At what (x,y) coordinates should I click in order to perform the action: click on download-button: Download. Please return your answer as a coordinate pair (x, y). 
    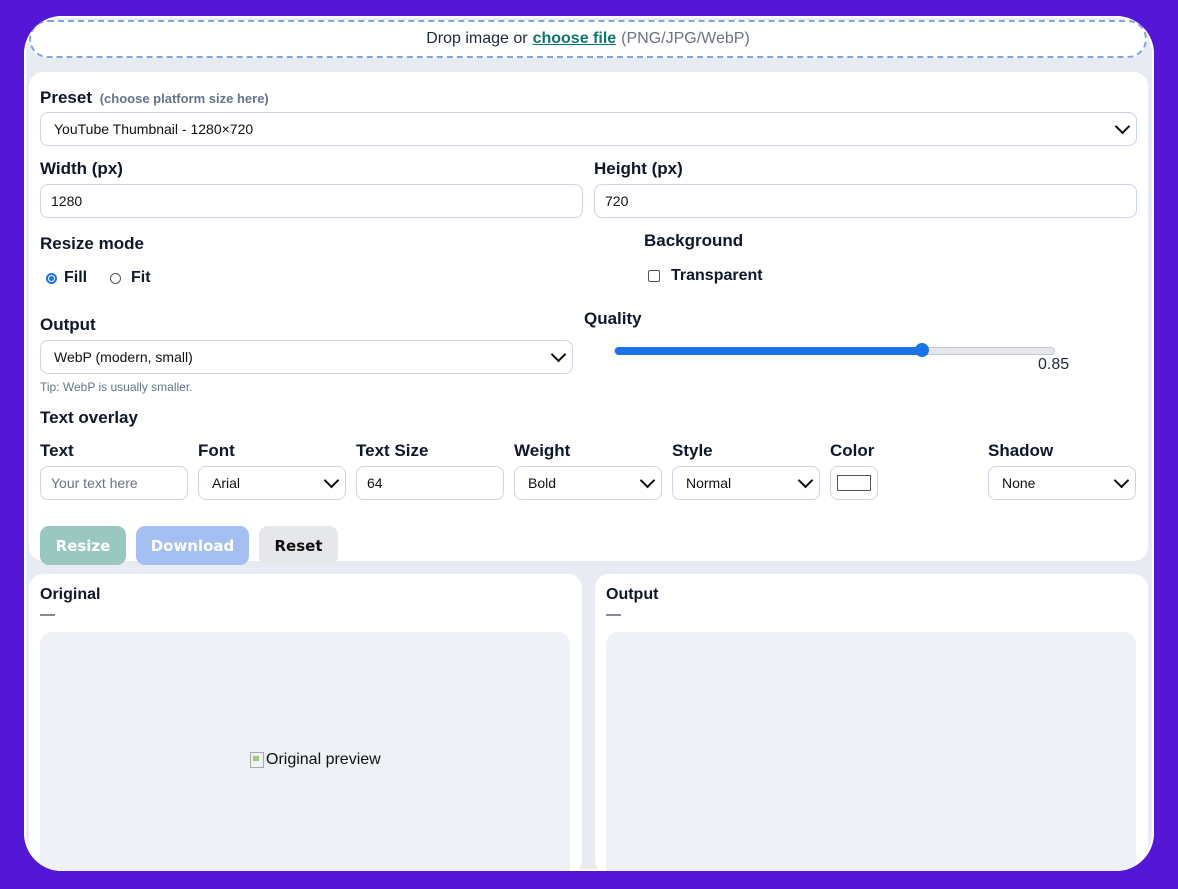
    Looking at the image, I should click on (192, 545).